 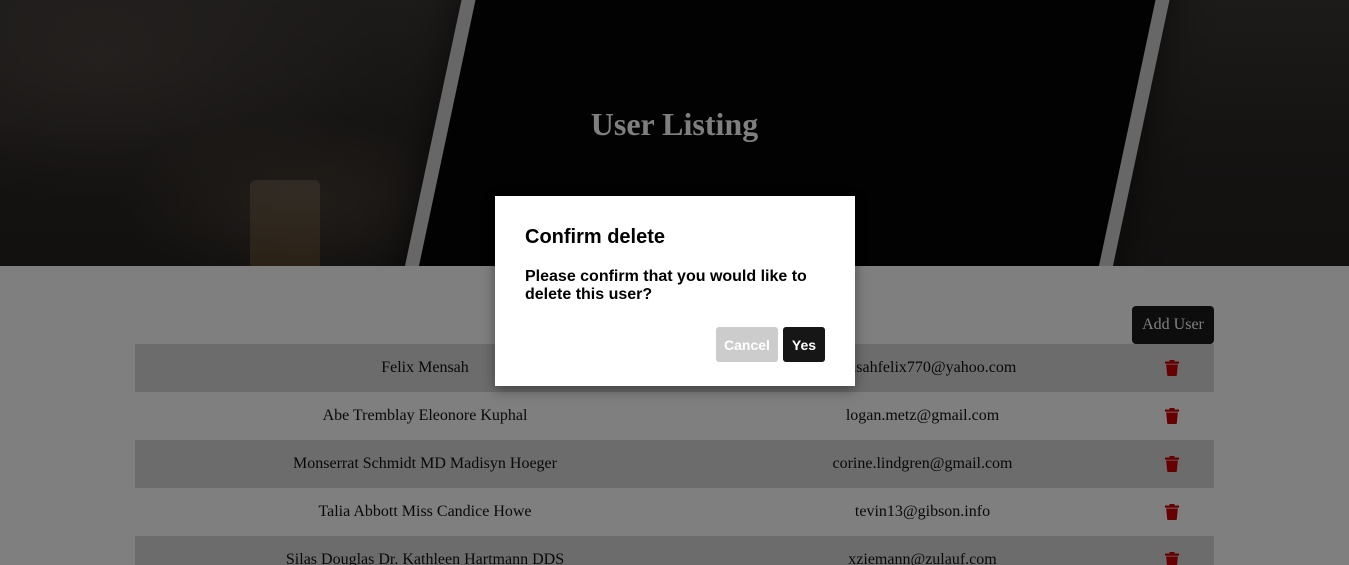 I want to click on cancel-button: Cancel, so click(x=747, y=344).